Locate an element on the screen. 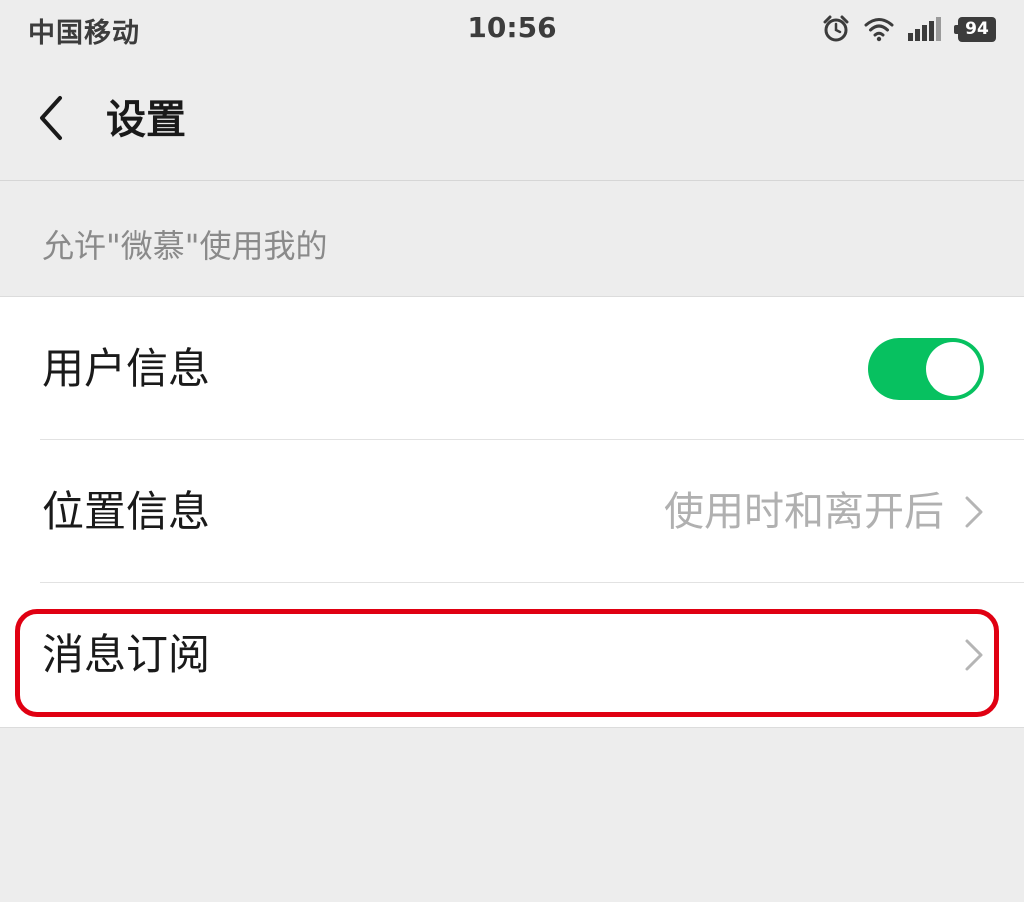 Image resolution: width=1024 pixels, height=902 pixels. toggle-knob is located at coordinates (953, 368).